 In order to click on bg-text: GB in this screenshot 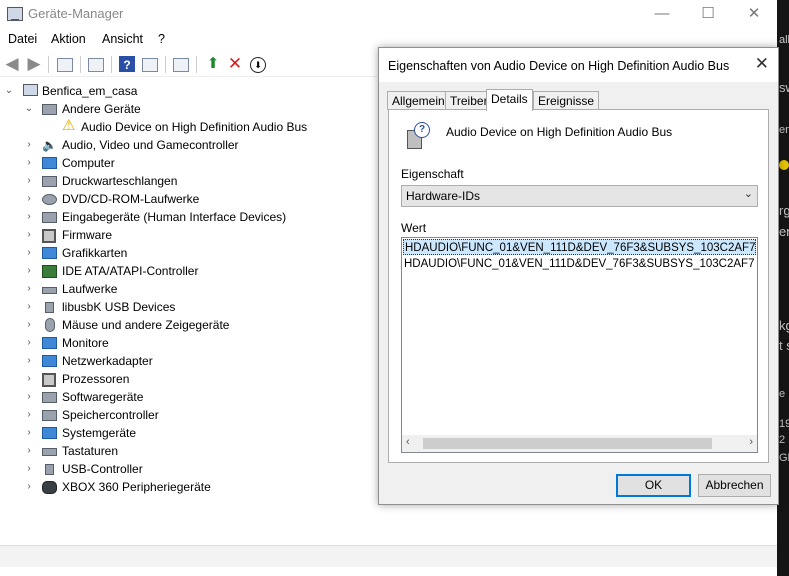, I will do `click(784, 458)`.